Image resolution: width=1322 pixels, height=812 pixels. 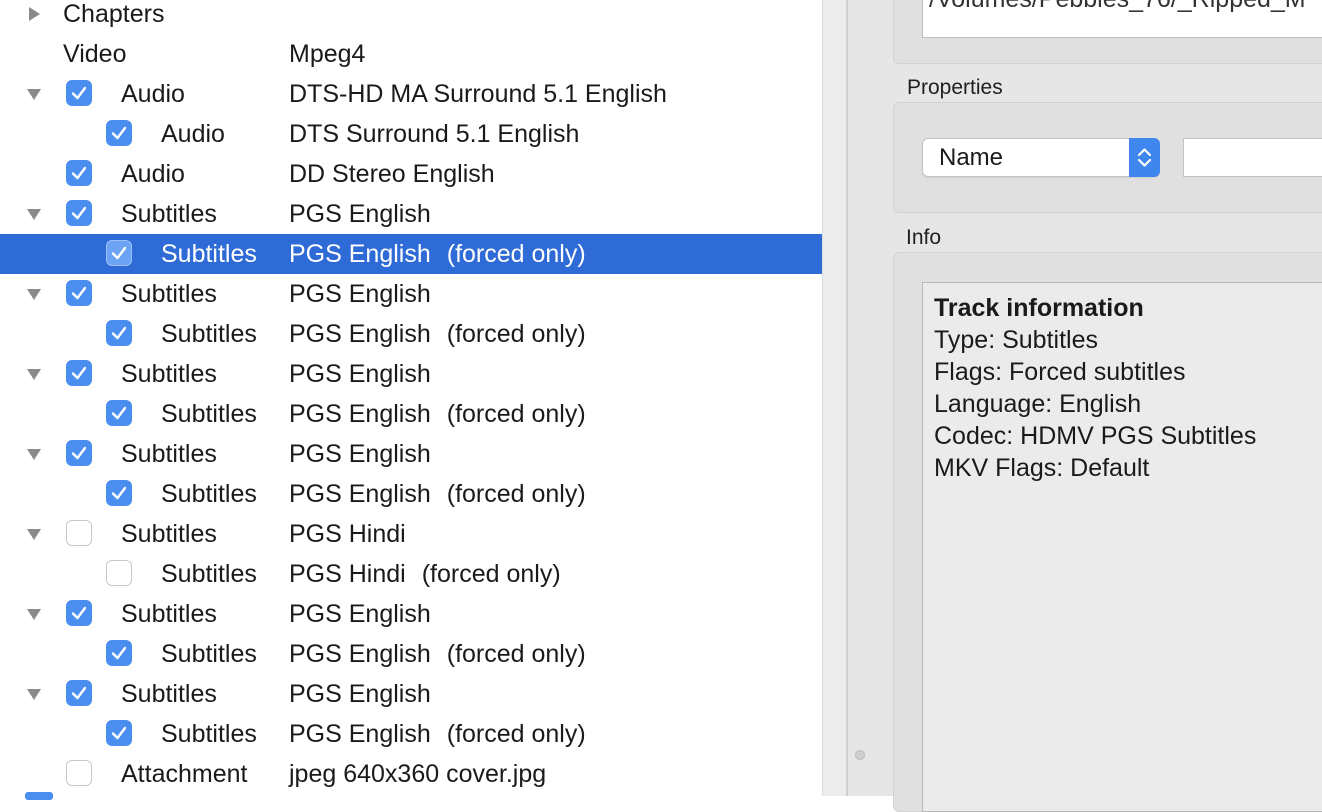 What do you see at coordinates (114, 14) in the screenshot?
I see `track-type: Chapters` at bounding box center [114, 14].